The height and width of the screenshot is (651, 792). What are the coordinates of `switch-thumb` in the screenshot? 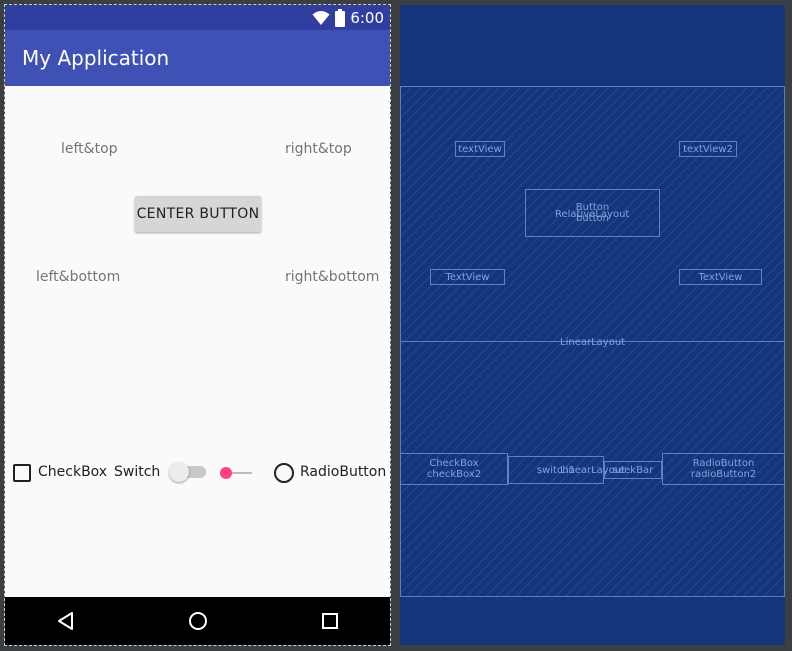 It's located at (179, 472).